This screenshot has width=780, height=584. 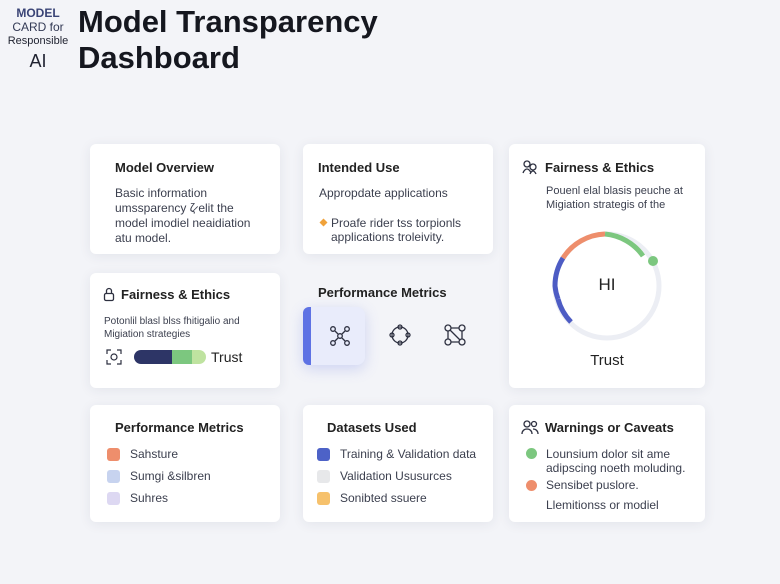 What do you see at coordinates (149, 498) in the screenshot?
I see `list-item-label: Suhres` at bounding box center [149, 498].